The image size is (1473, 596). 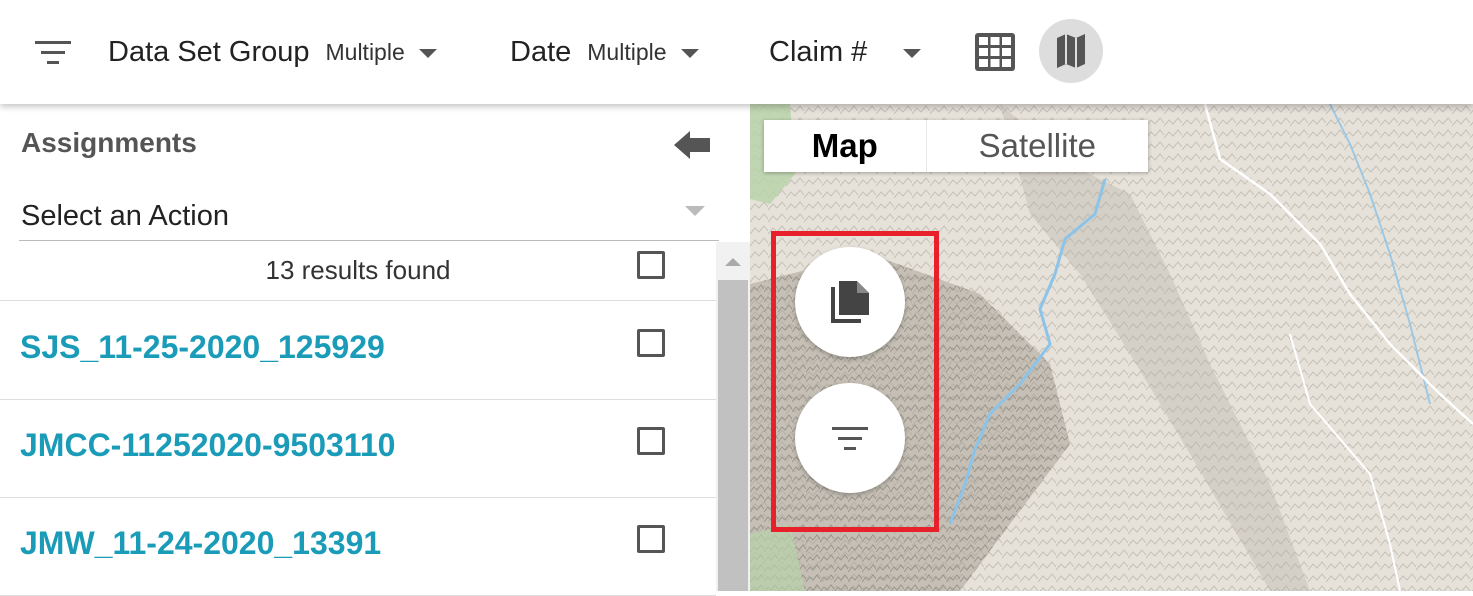 I want to click on filter-data-set-group: Data Set Group Multiple, so click(x=272, y=52).